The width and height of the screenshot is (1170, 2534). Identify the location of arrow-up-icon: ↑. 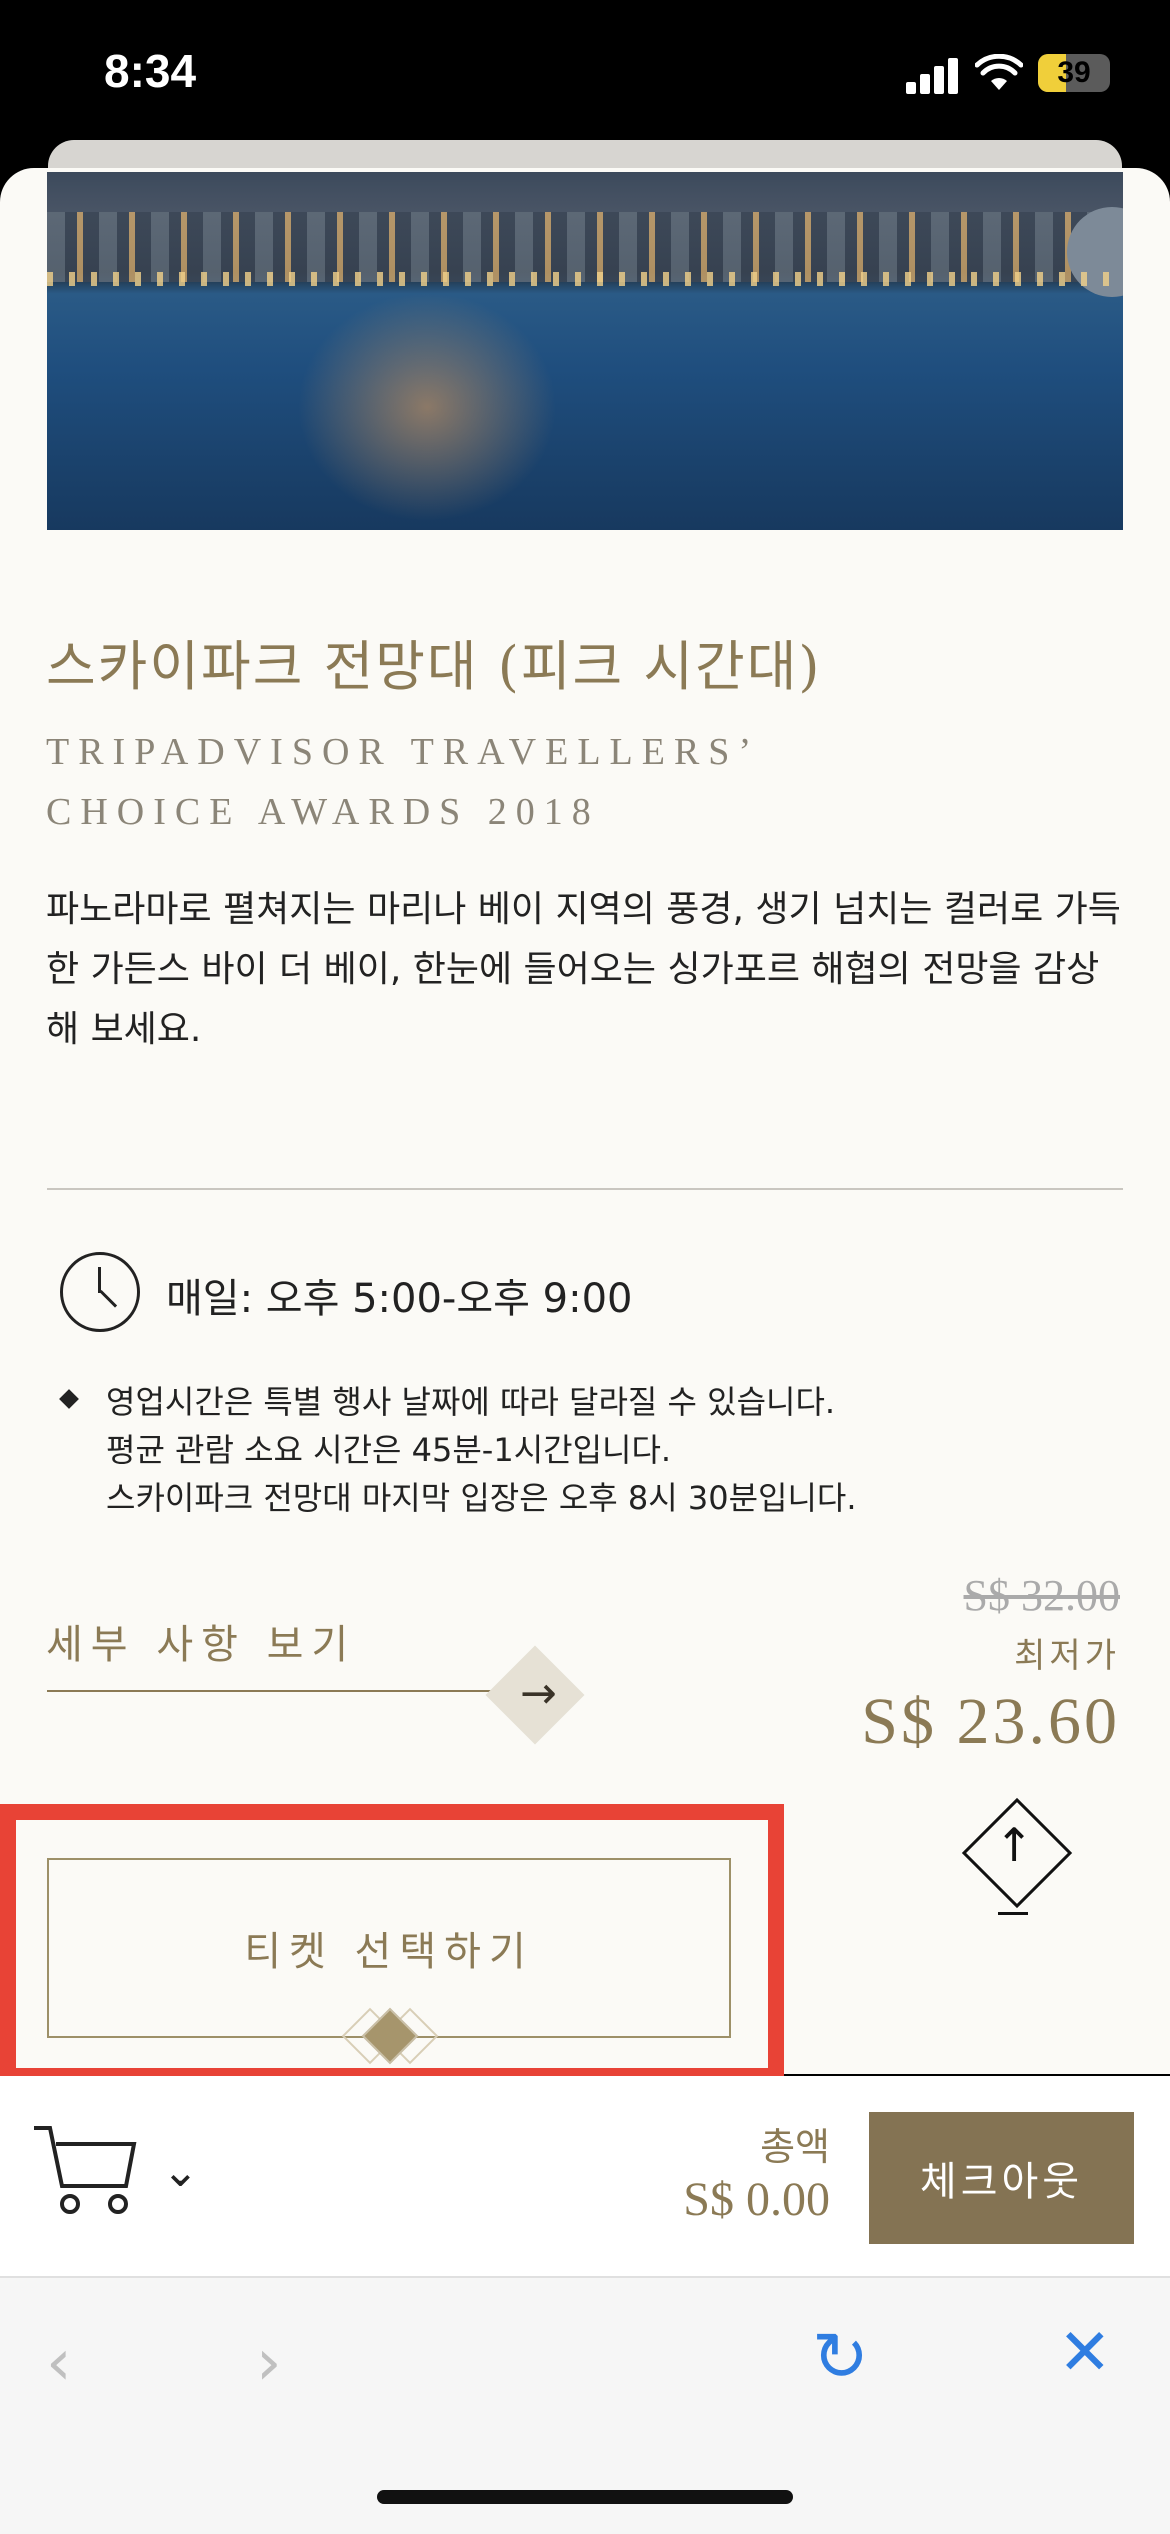
(1014, 1845).